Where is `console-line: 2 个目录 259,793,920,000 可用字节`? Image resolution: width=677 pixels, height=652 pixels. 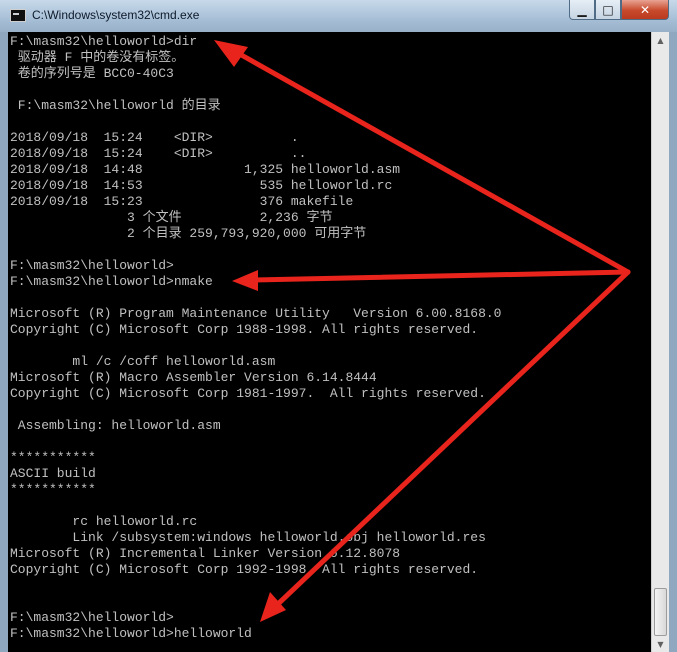 console-line: 2 个目录 259,793,920,000 可用字节 is located at coordinates (188, 233).